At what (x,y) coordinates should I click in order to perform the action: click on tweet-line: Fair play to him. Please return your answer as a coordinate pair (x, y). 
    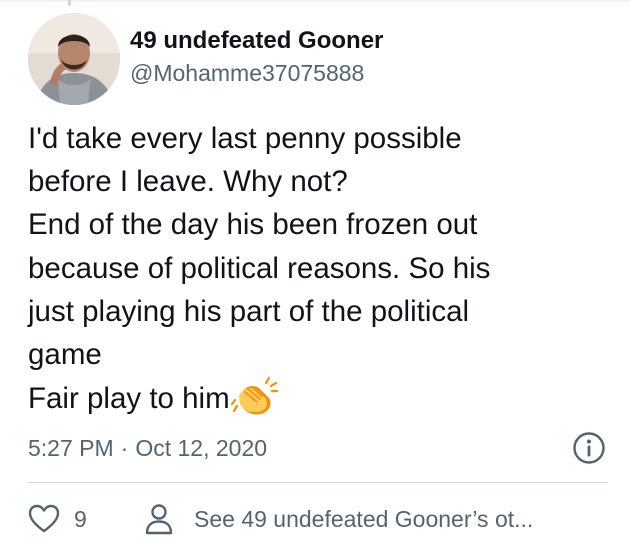
    Looking at the image, I should click on (129, 399).